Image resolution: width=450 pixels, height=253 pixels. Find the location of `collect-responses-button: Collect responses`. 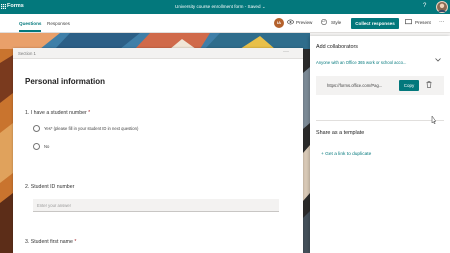

collect-responses-button: Collect responses is located at coordinates (375, 23).